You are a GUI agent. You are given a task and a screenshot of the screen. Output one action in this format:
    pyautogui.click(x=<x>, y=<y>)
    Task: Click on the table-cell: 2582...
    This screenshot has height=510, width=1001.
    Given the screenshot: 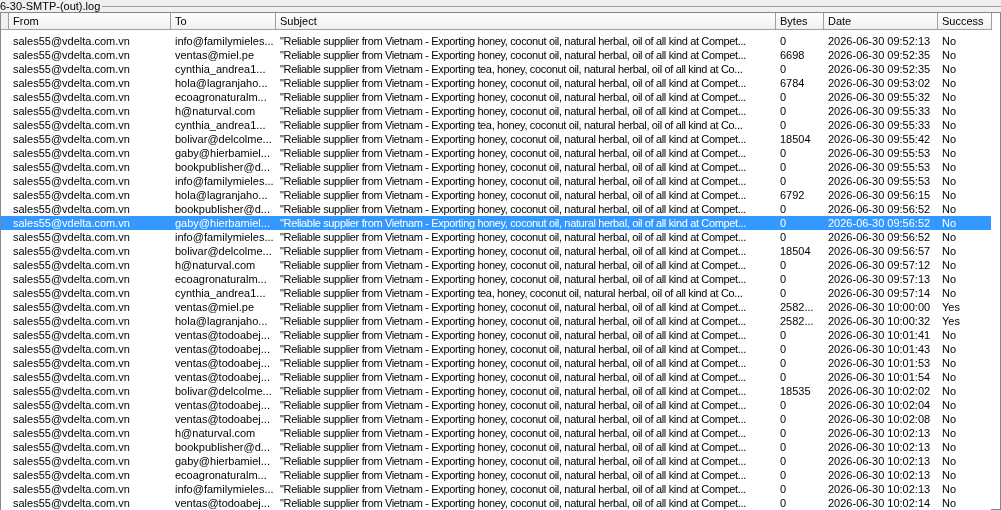 What is the action you would take?
    pyautogui.click(x=797, y=321)
    